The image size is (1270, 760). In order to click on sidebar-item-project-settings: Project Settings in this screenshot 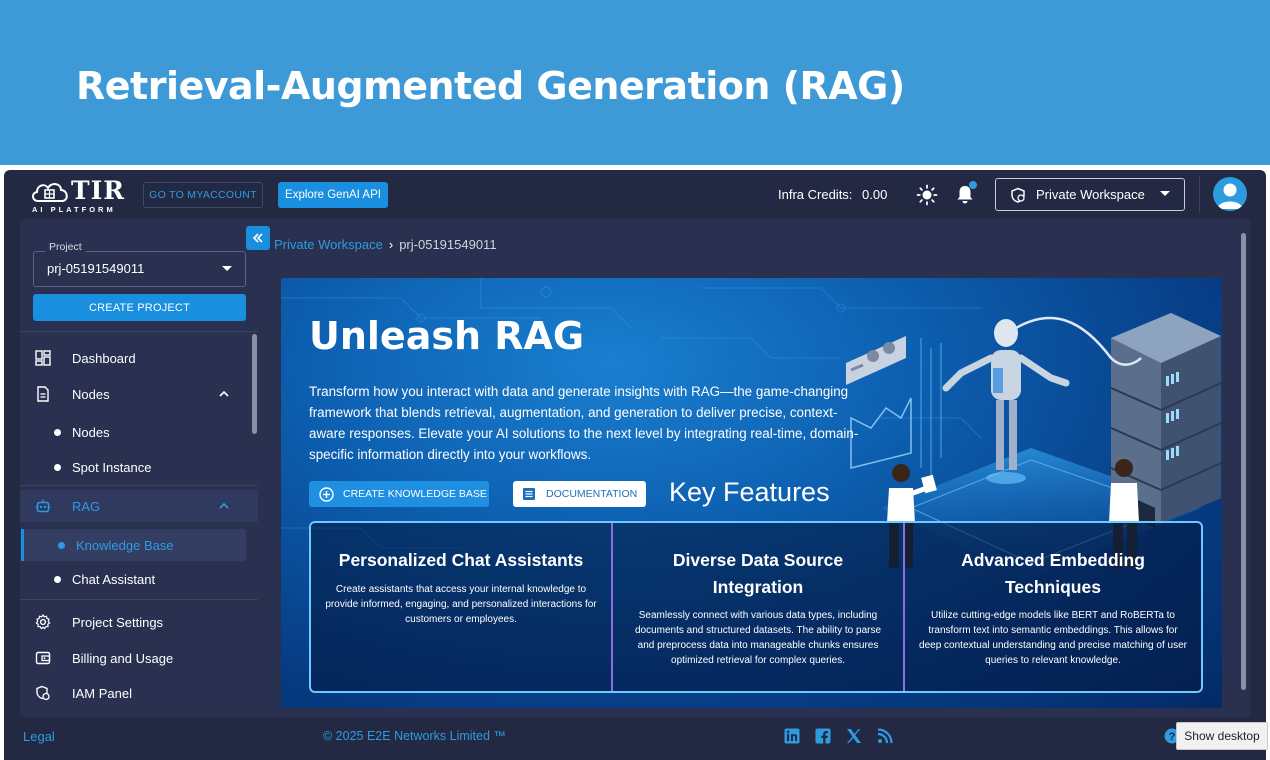, I will do `click(139, 622)`.